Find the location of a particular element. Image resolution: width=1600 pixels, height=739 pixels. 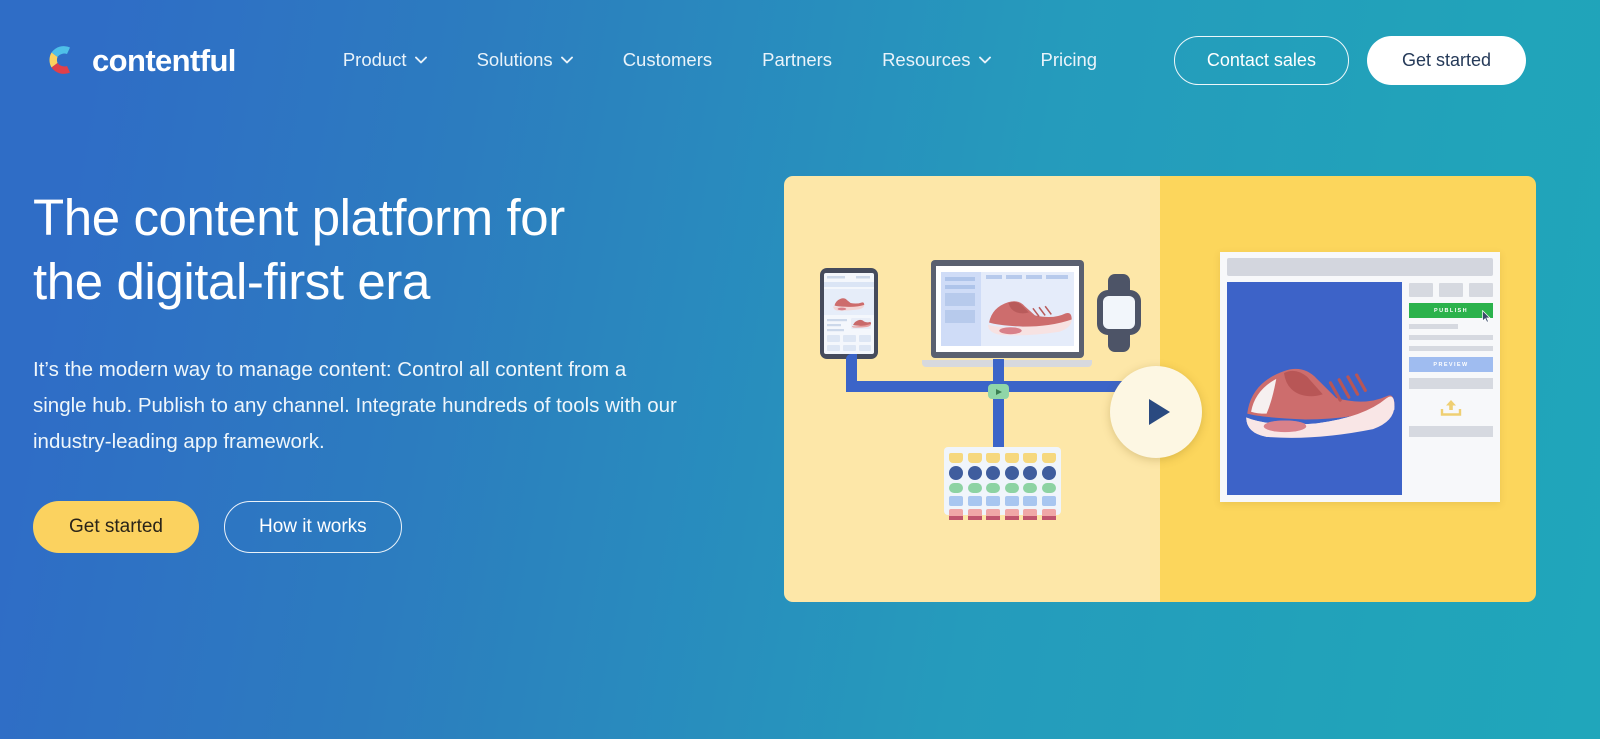

phone-screen is located at coordinates (849, 313).